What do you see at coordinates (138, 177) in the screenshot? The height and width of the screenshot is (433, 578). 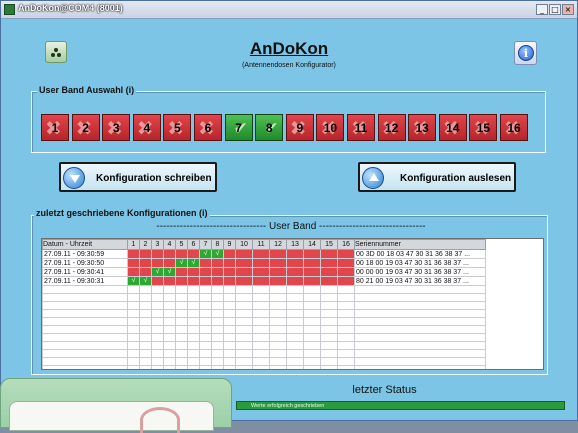 I see `write-config-button: Konfiguration schreiben` at bounding box center [138, 177].